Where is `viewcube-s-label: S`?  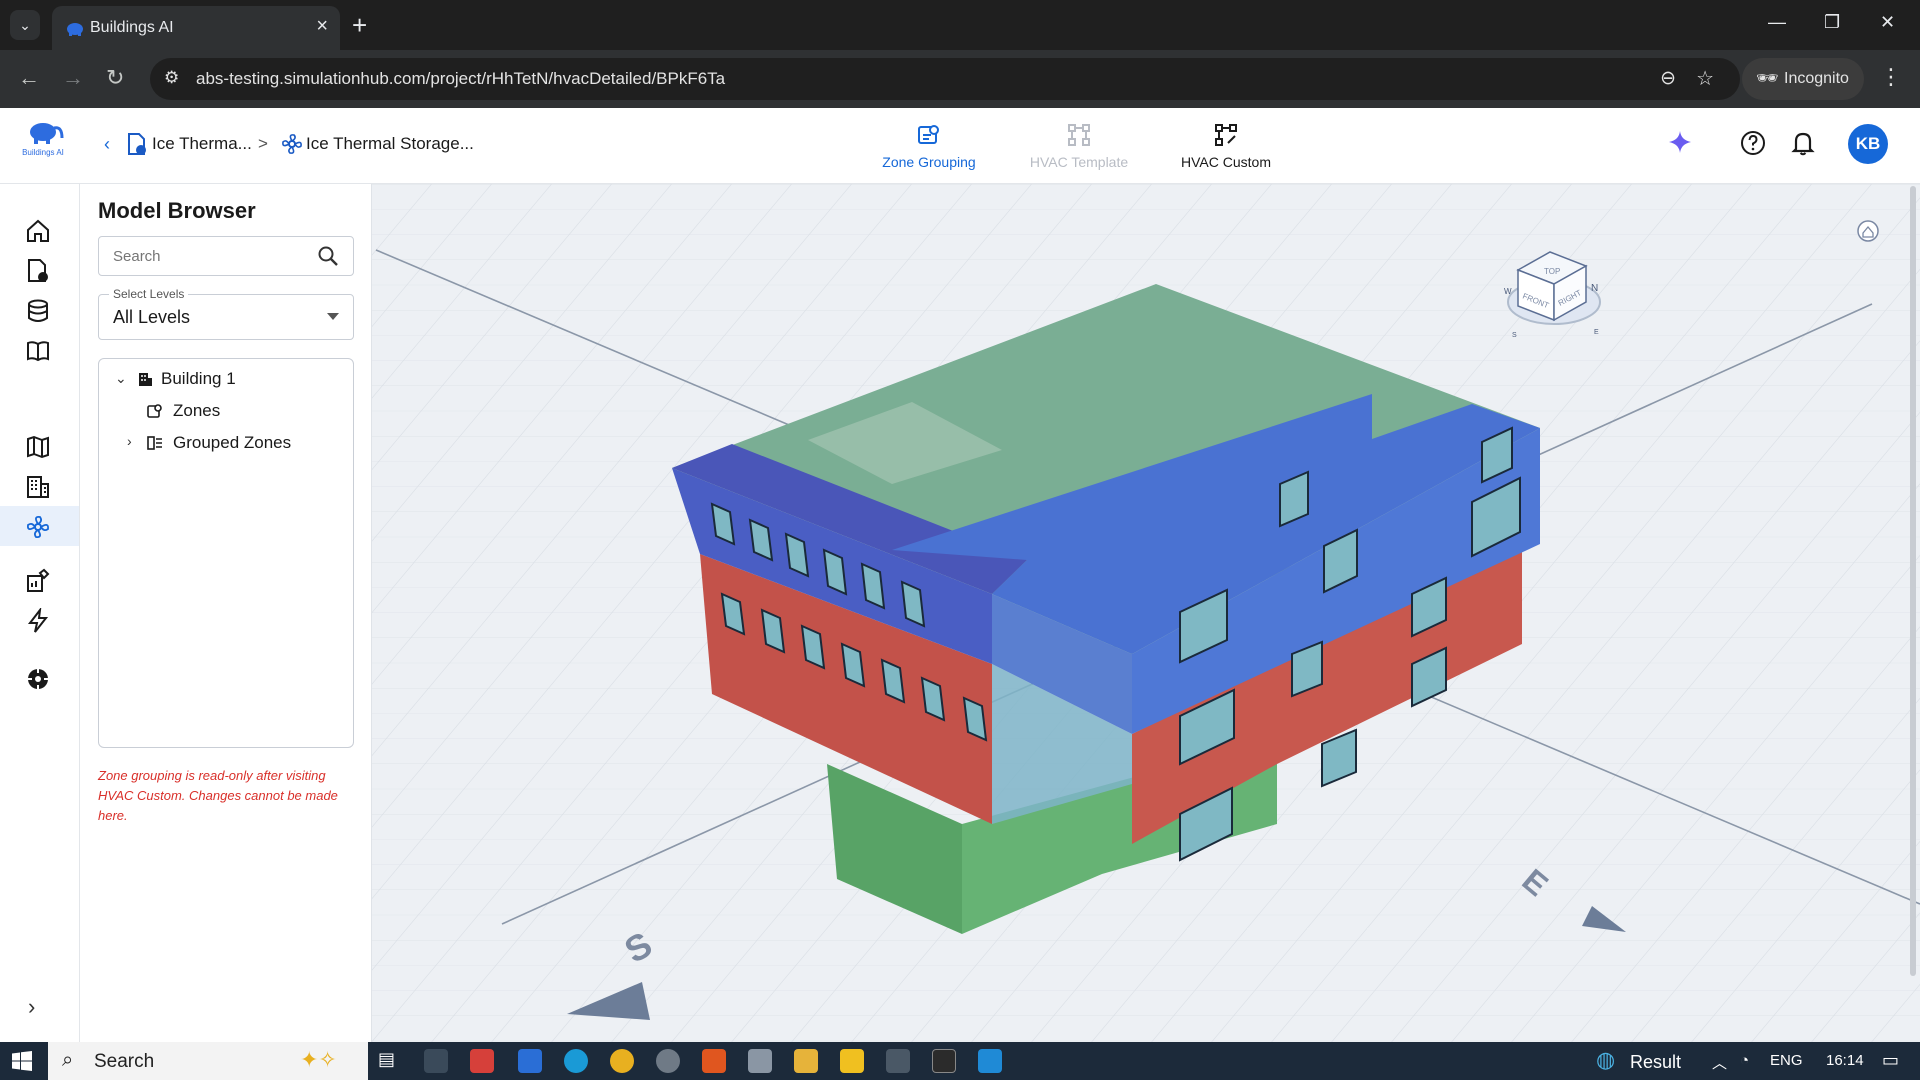 viewcube-s-label: S is located at coordinates (1514, 335).